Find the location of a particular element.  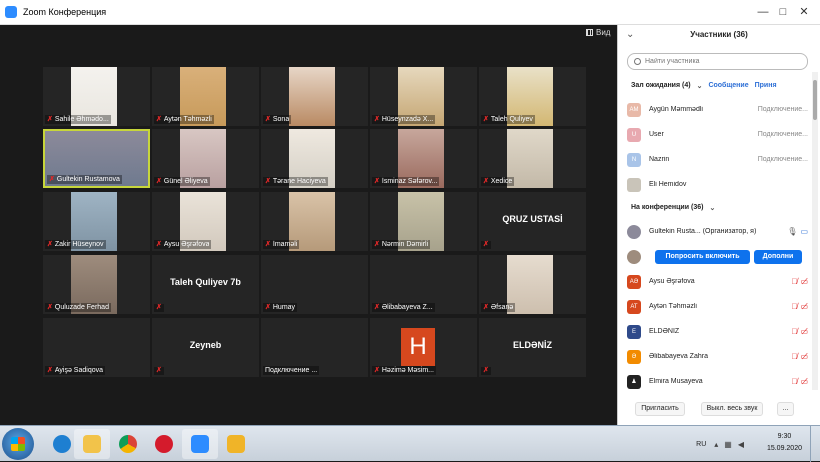

video-tile: ✗ Sona is located at coordinates (314, 96).